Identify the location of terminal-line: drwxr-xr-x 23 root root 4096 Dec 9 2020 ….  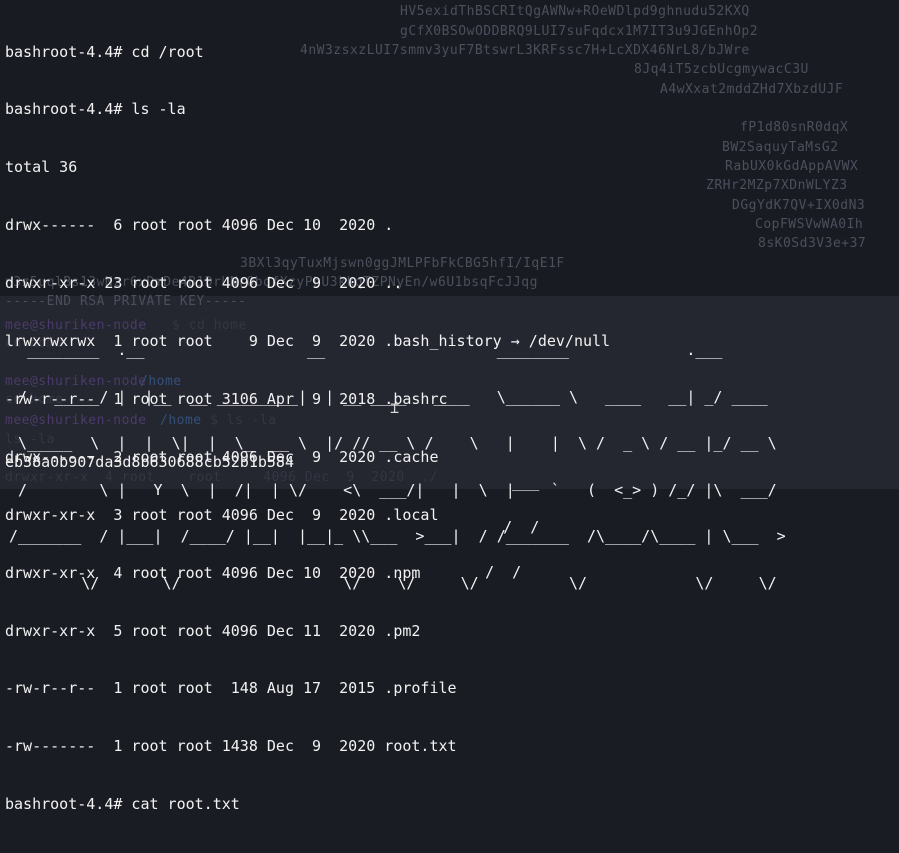
(204, 283).